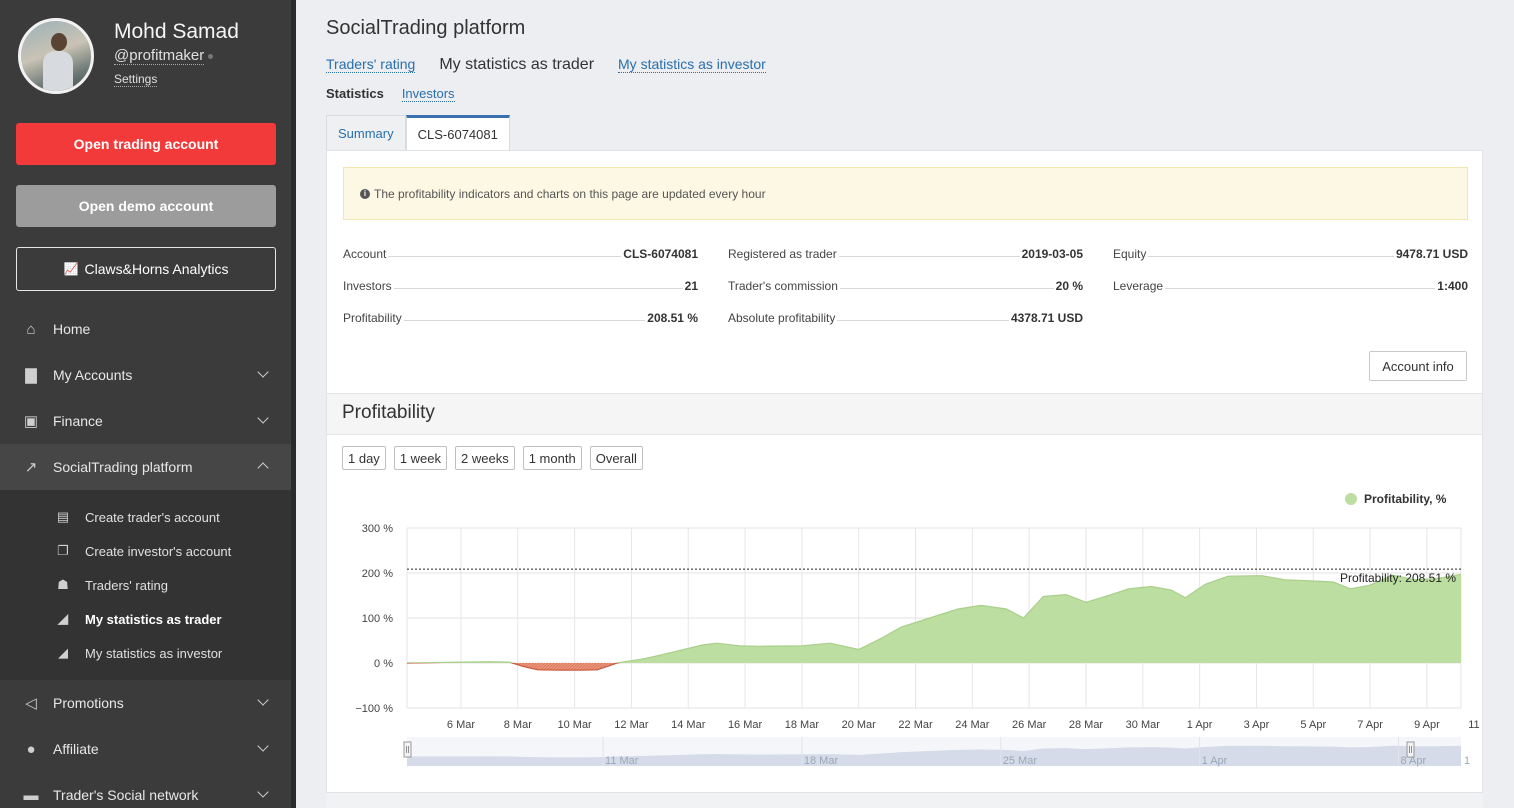 This screenshot has height=808, width=1514. I want to click on bar-chart-icon: ▇, so click(31, 375).